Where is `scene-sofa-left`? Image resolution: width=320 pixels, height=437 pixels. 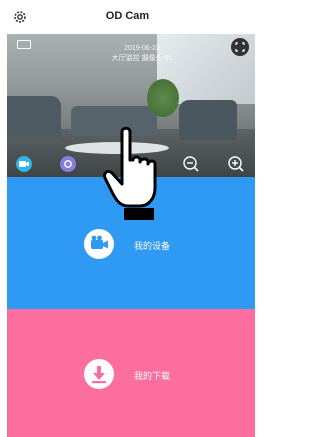
scene-sofa-left is located at coordinates (34, 117).